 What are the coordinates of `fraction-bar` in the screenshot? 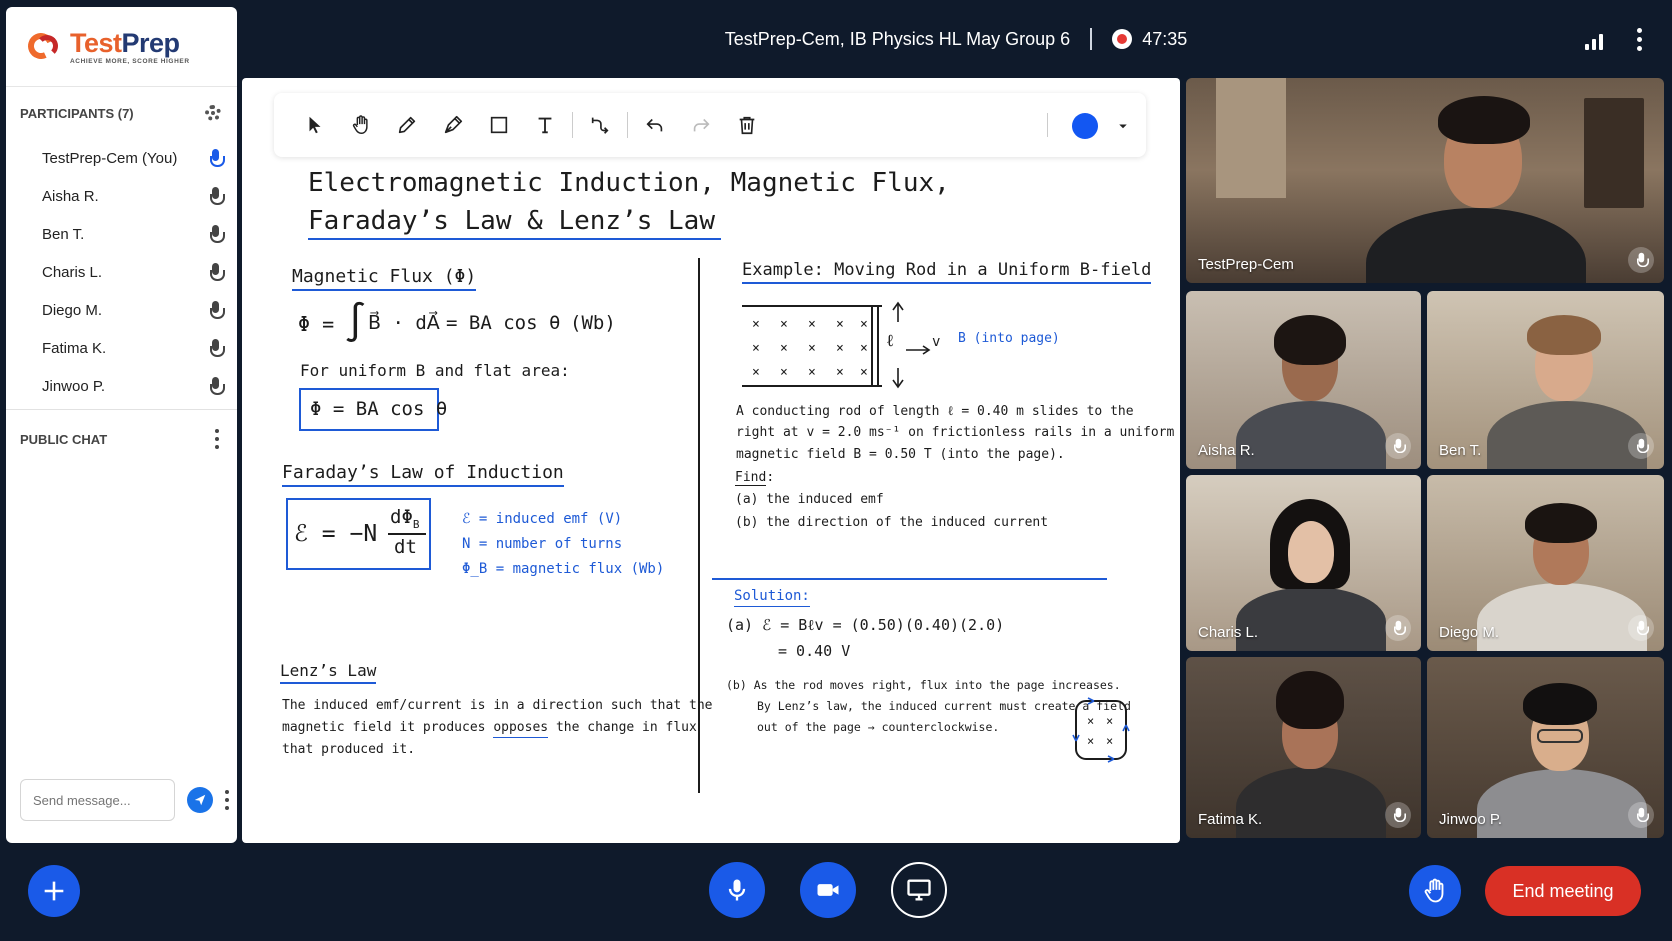 It's located at (407, 534).